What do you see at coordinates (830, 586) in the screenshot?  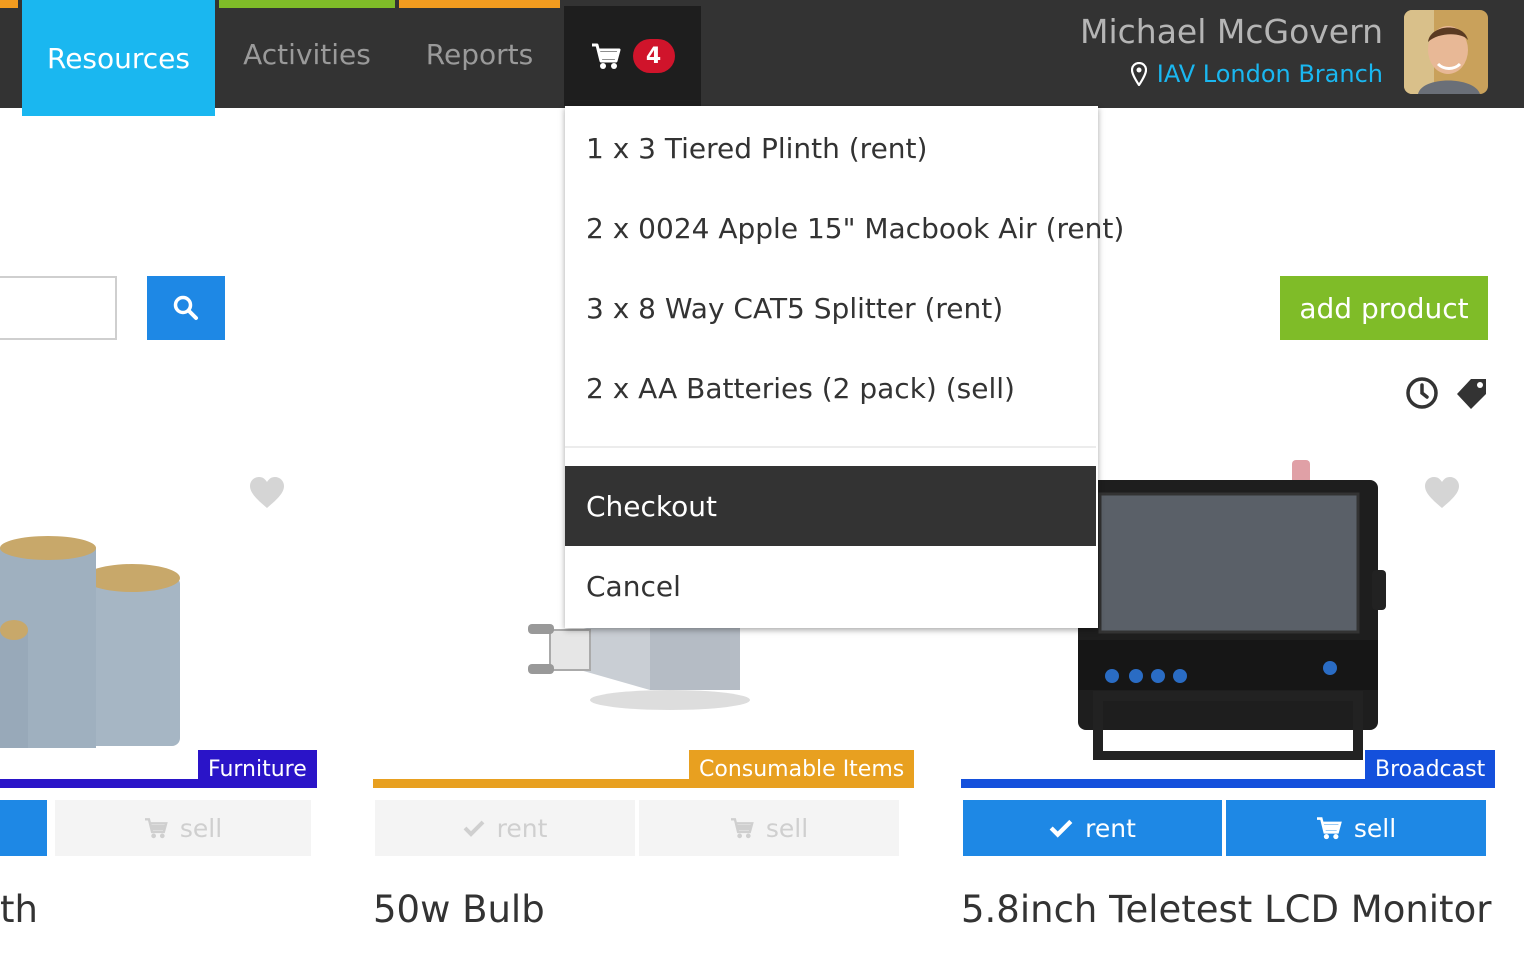 I see `cancel-button: Cancel` at bounding box center [830, 586].